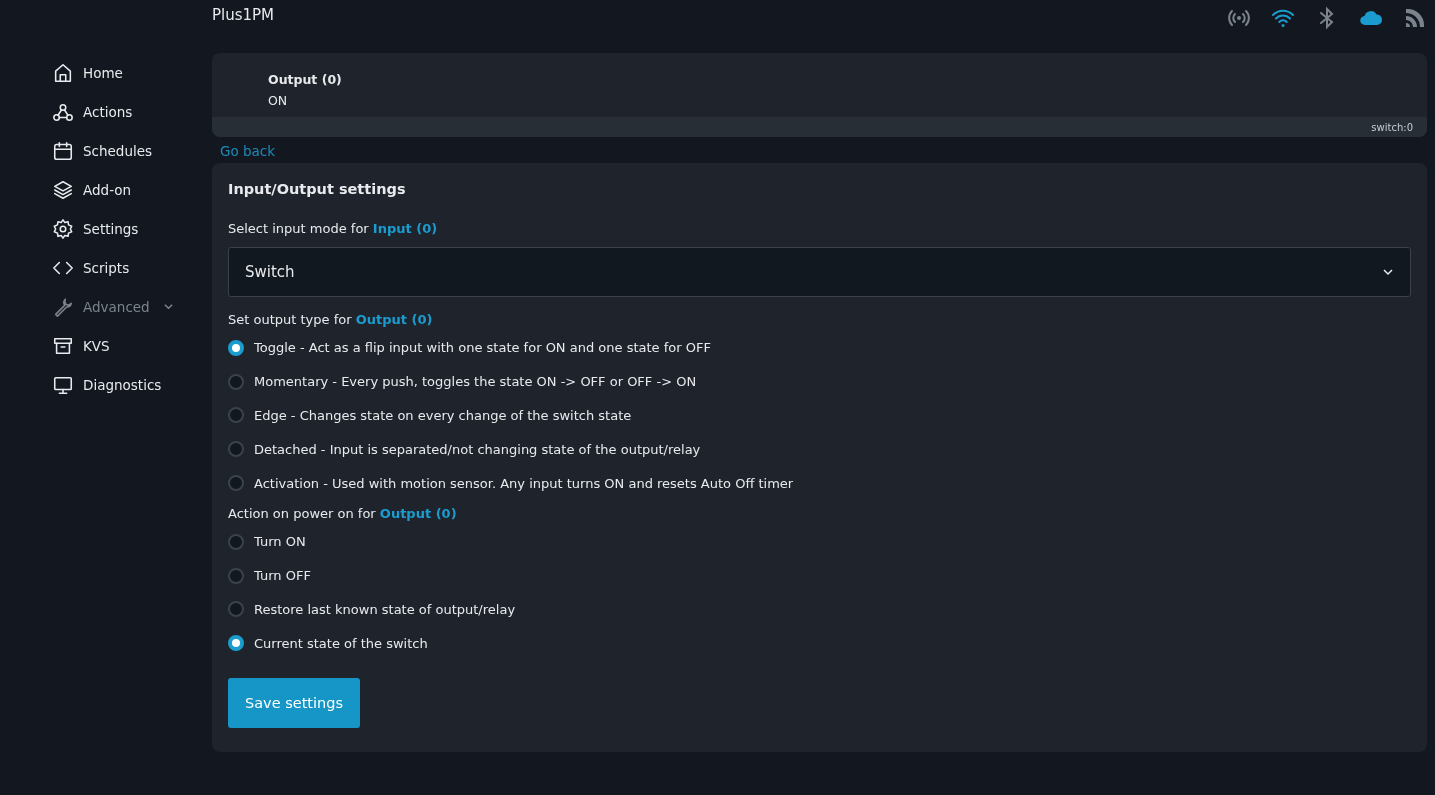 Image resolution: width=1435 pixels, height=795 pixels. Describe the element at coordinates (385, 609) in the screenshot. I see `radio-label: Restore last known state of output/relay` at that location.